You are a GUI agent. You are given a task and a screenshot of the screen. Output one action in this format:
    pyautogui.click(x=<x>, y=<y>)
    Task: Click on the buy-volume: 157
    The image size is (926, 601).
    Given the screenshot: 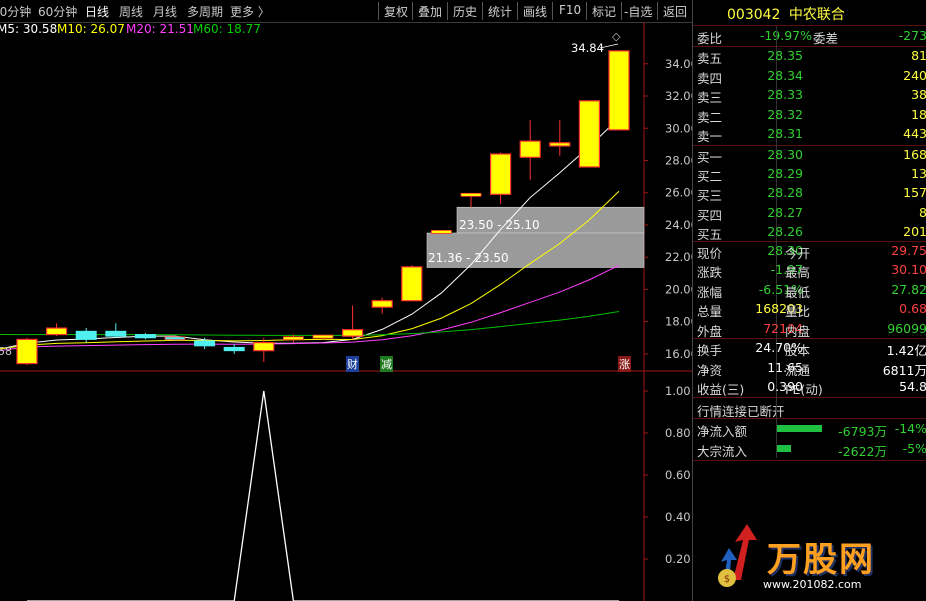 What is the action you would take?
    pyautogui.click(x=914, y=193)
    